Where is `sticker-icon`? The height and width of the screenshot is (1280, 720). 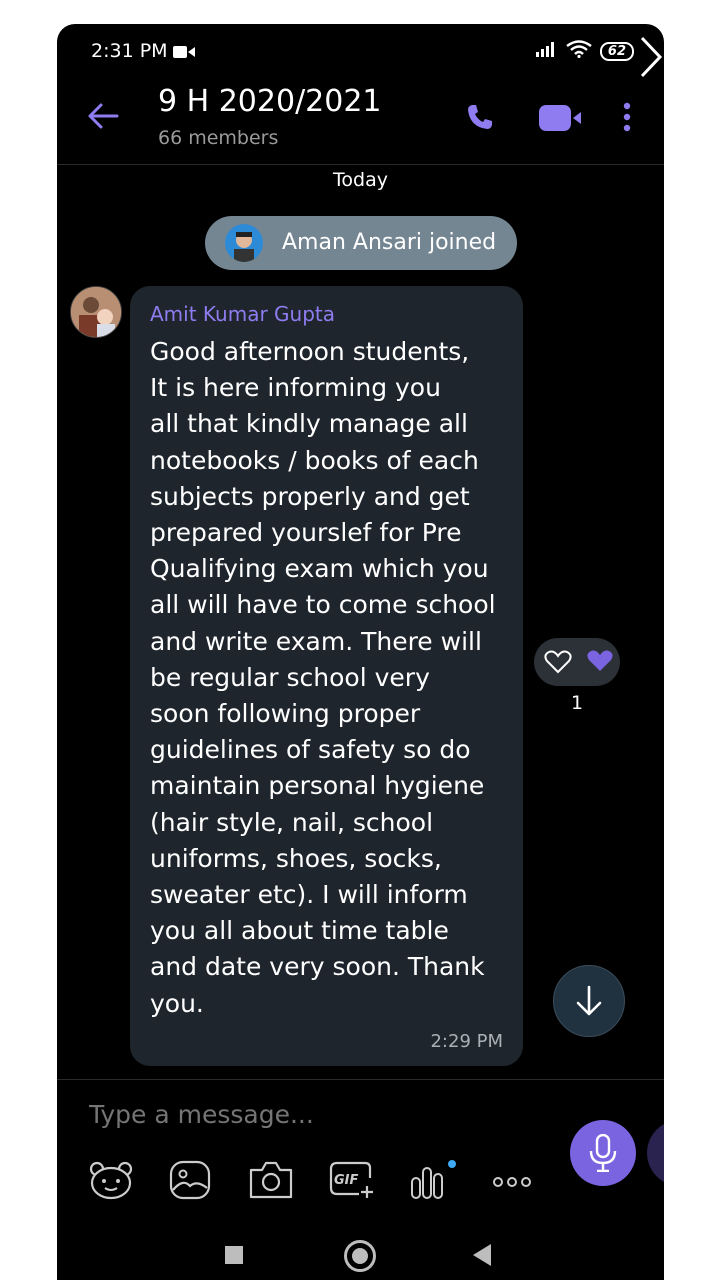 sticker-icon is located at coordinates (111, 1182).